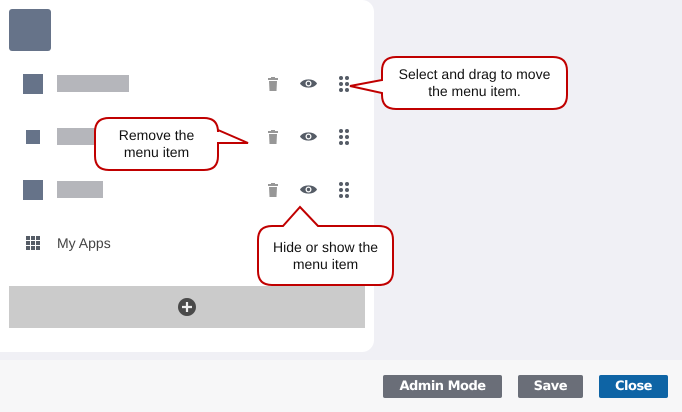 The height and width of the screenshot is (412, 682). Describe the element at coordinates (157, 144) in the screenshot. I see `callout-text: Remove the menu item` at that location.